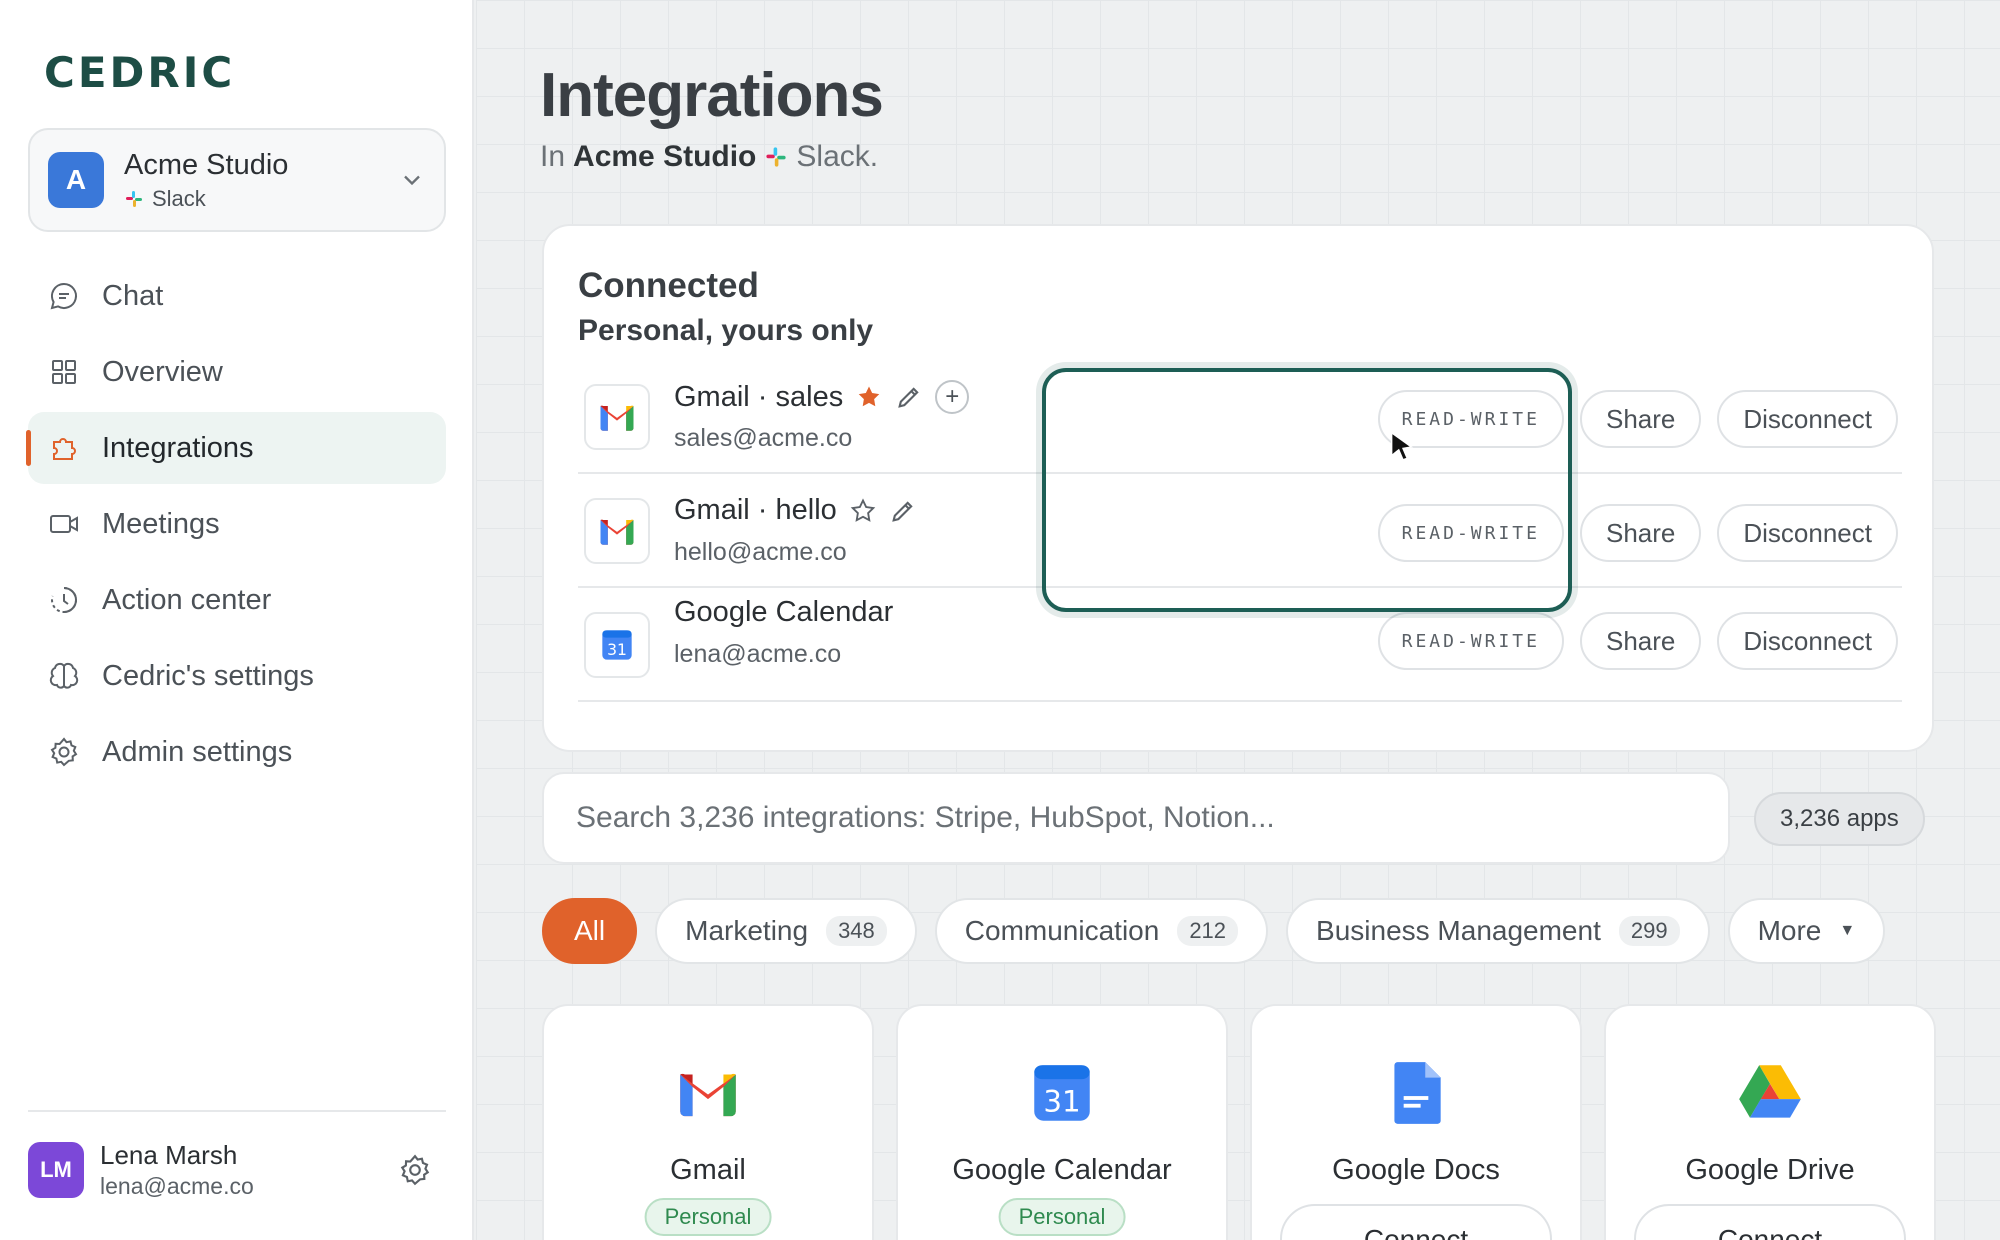  Describe the element at coordinates (1770, 1170) in the screenshot. I see `app-name: Google Drive` at that location.